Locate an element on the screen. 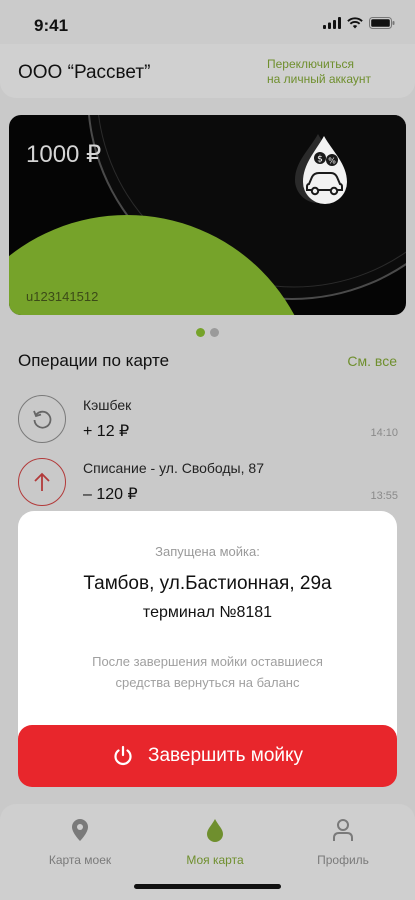 Image resolution: width=415 pixels, height=900 pixels. pager-dot is located at coordinates (214, 332).